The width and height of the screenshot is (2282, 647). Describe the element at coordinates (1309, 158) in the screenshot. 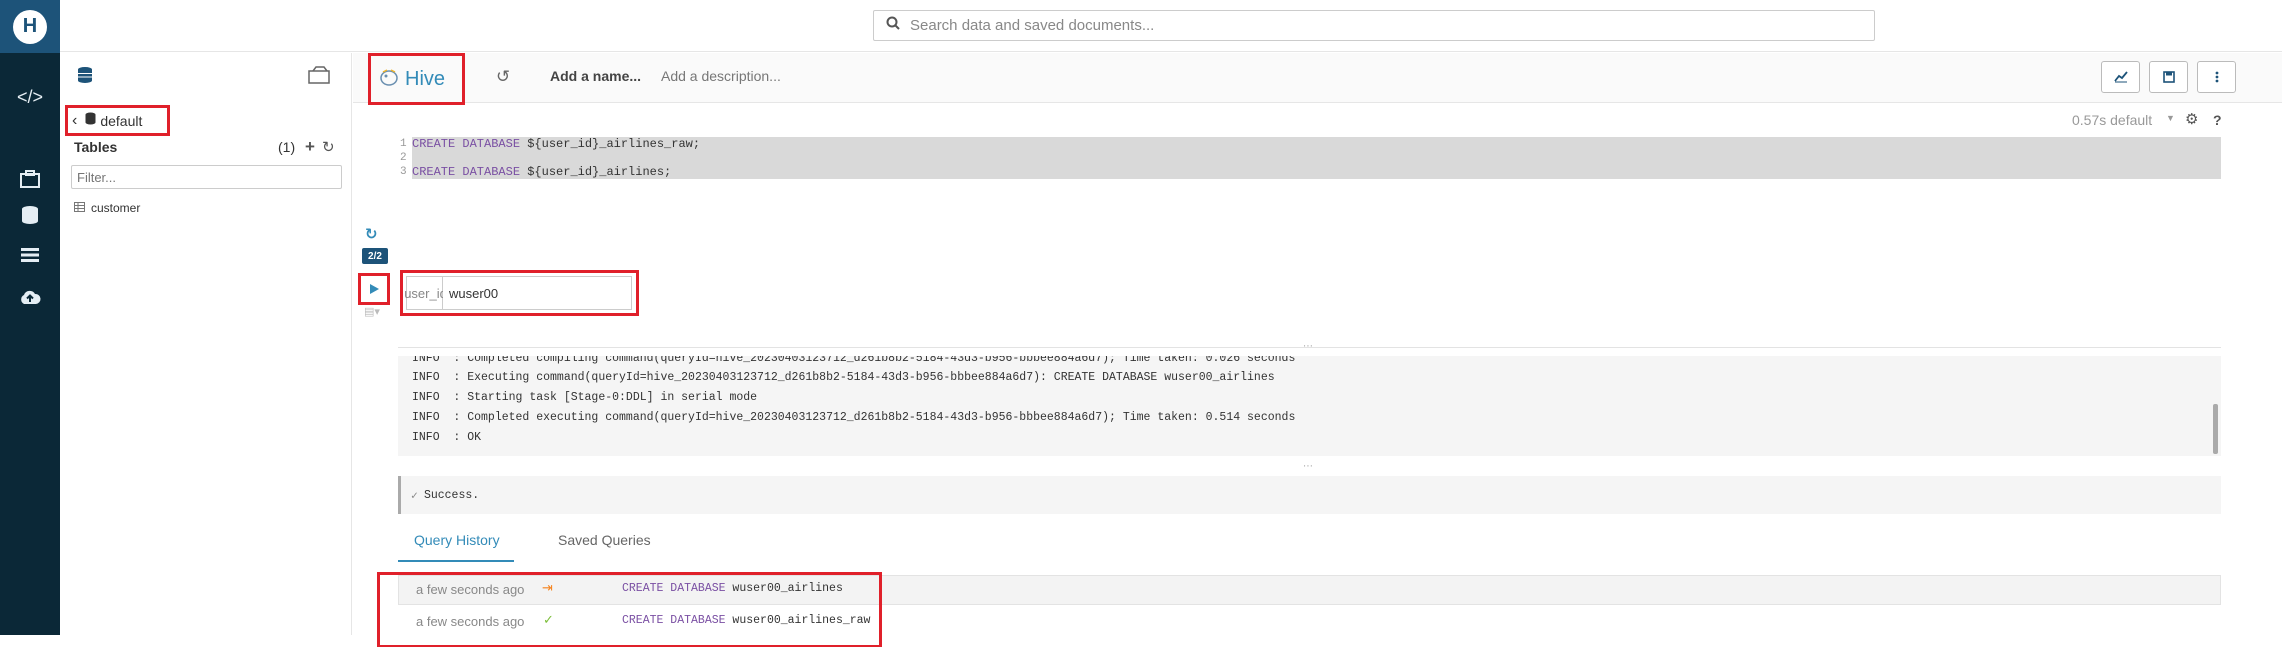

I see `code-line: 2` at that location.